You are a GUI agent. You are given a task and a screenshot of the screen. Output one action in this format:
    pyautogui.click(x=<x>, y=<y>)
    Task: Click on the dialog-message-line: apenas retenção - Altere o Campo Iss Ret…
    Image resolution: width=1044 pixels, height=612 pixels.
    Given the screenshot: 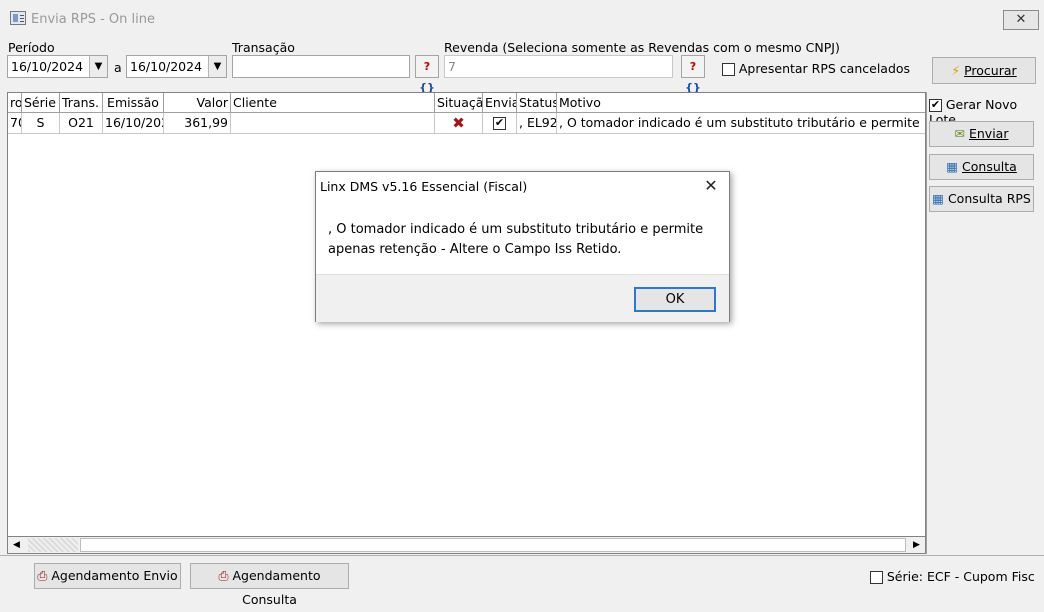 What is the action you would take?
    pyautogui.click(x=475, y=249)
    